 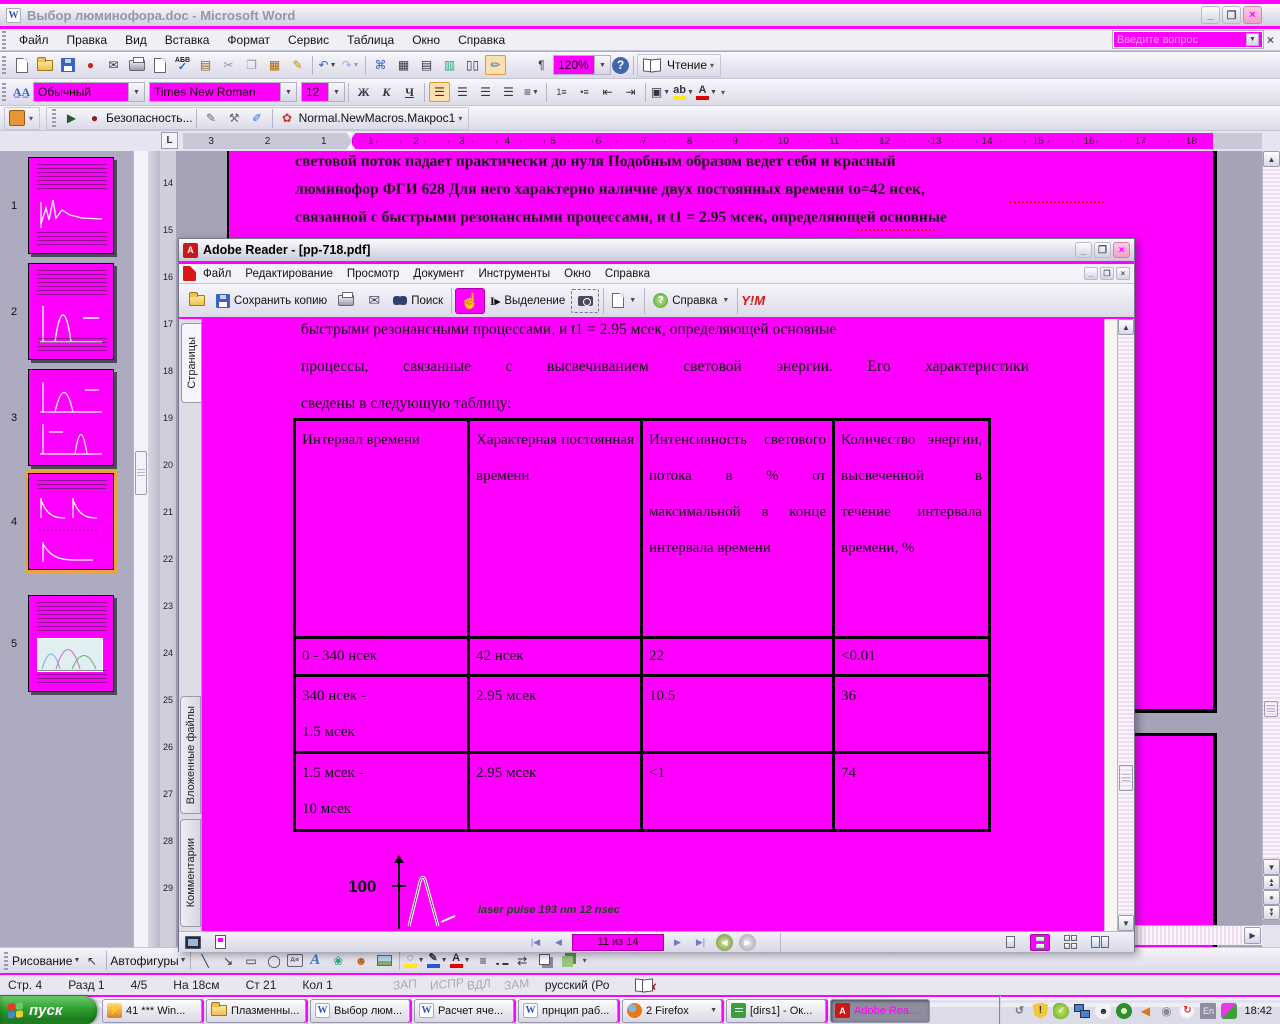 I want to click on line-color-icon: ✎ ▼, so click(x=437, y=961).